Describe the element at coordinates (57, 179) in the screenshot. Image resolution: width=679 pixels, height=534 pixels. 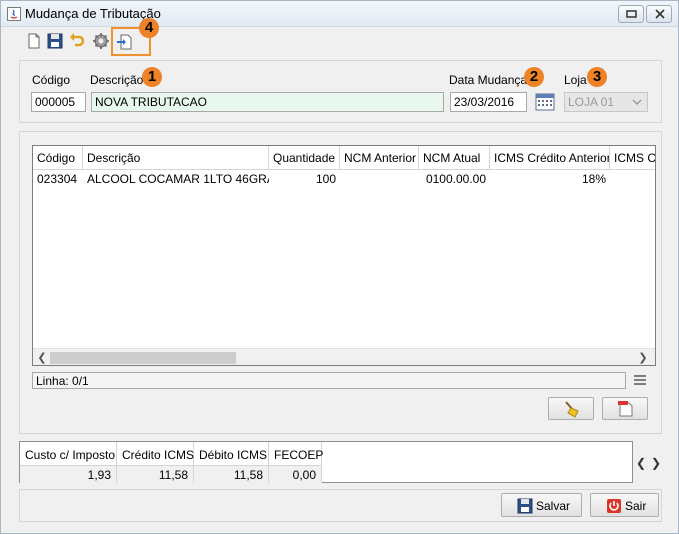
I see `cell-codigo: 023304` at that location.